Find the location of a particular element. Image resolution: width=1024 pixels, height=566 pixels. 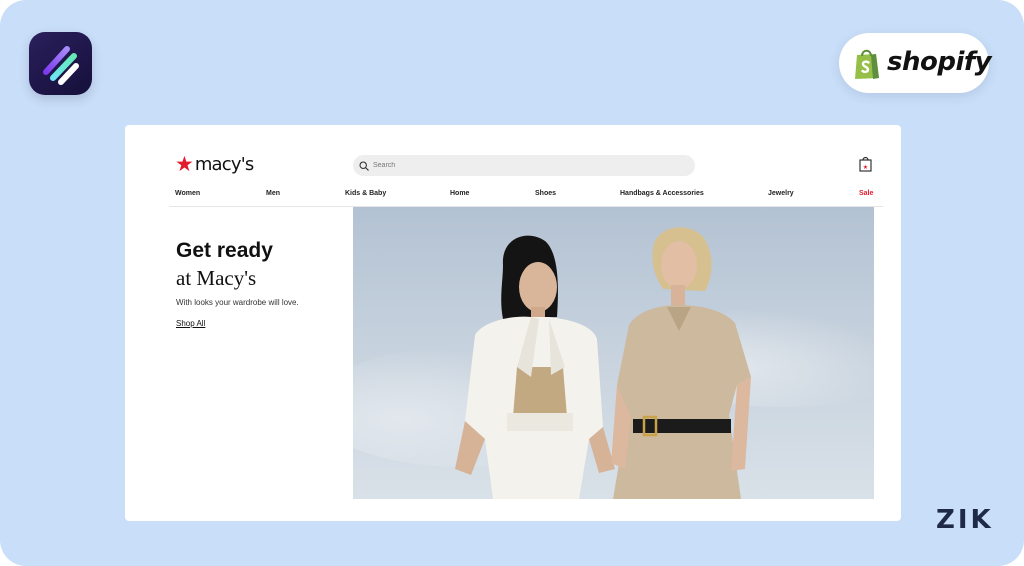

macys-logo: ★ macy's is located at coordinates (214, 165).